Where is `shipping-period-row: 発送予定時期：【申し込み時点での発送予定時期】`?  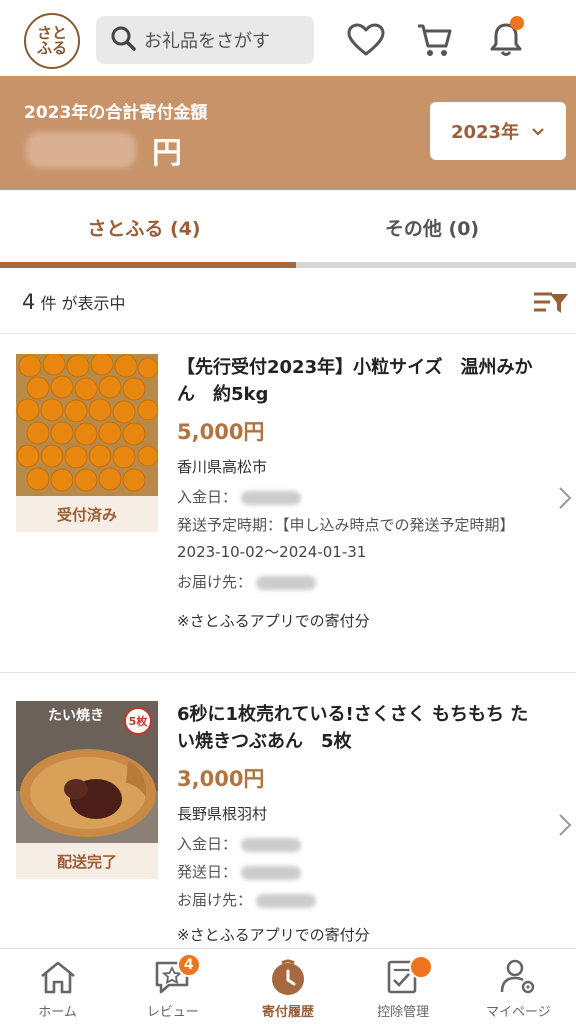
shipping-period-row: 発送予定時期：【申し込み時点での発送予定時期】 is located at coordinates (346, 525).